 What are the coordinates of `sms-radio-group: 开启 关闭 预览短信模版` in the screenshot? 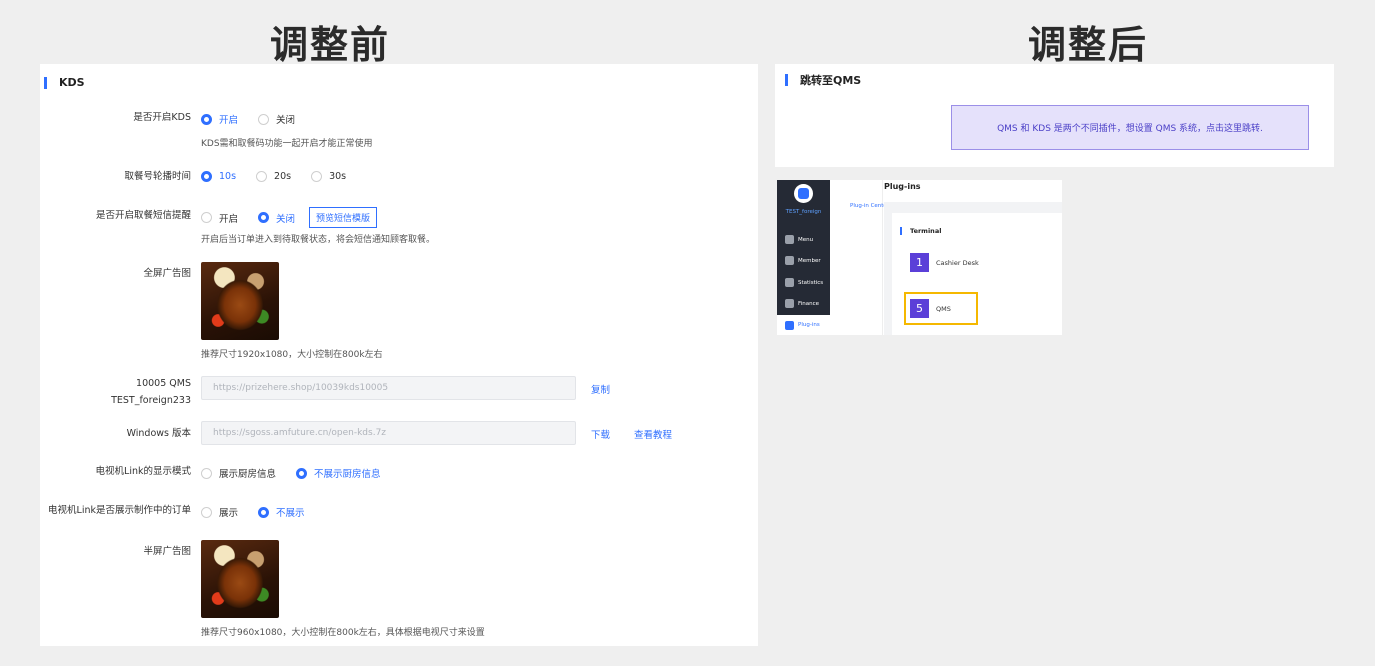 It's located at (289, 217).